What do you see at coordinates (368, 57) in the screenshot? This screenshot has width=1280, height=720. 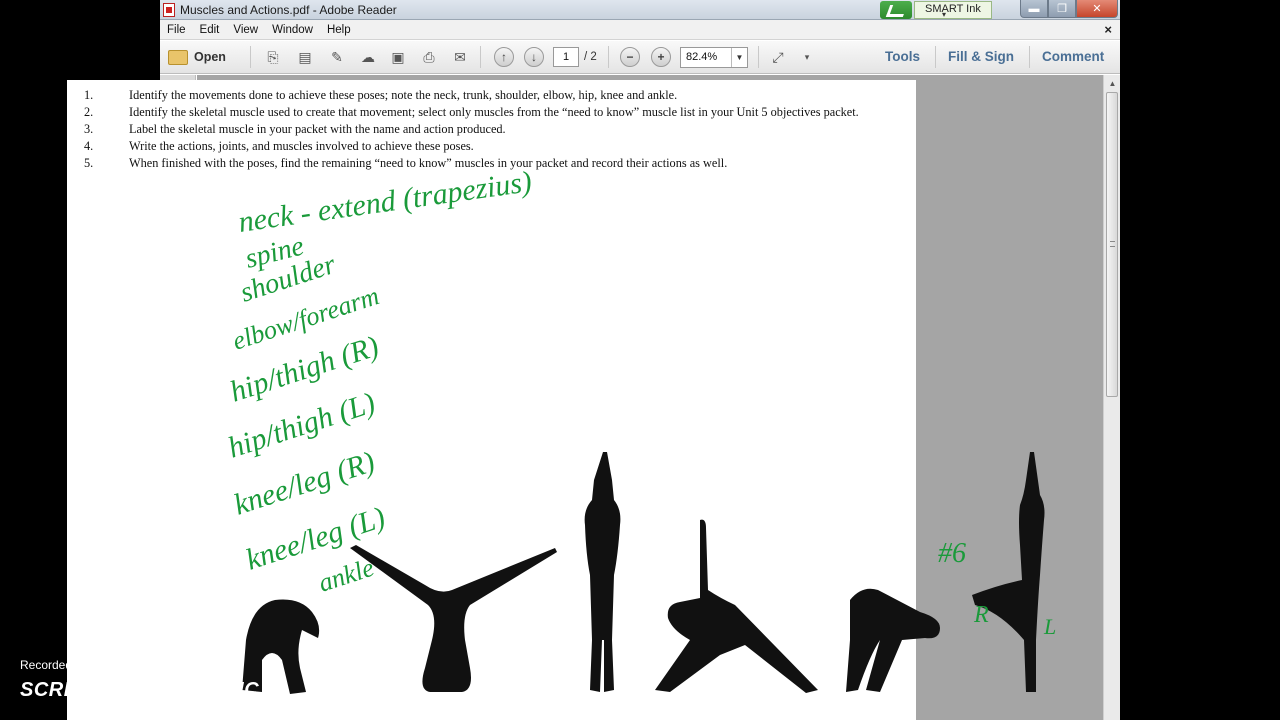 I see `upload-cloud-icon: ☁` at bounding box center [368, 57].